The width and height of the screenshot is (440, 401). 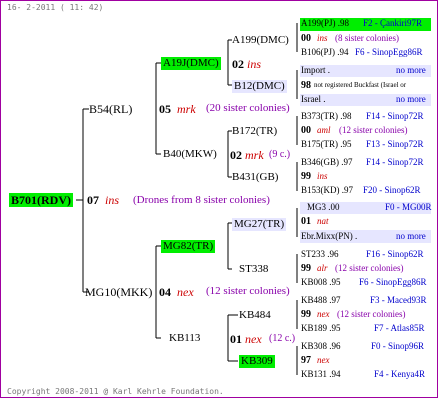 What do you see at coordinates (399, 374) in the screenshot?
I see `ancestor-23-b: F4 - Kenya4R` at bounding box center [399, 374].